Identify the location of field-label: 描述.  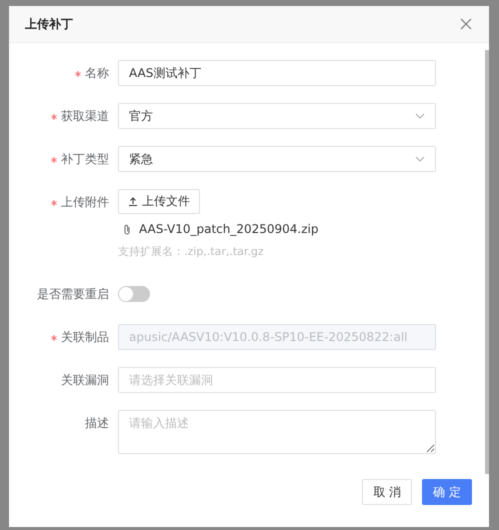
(96, 423).